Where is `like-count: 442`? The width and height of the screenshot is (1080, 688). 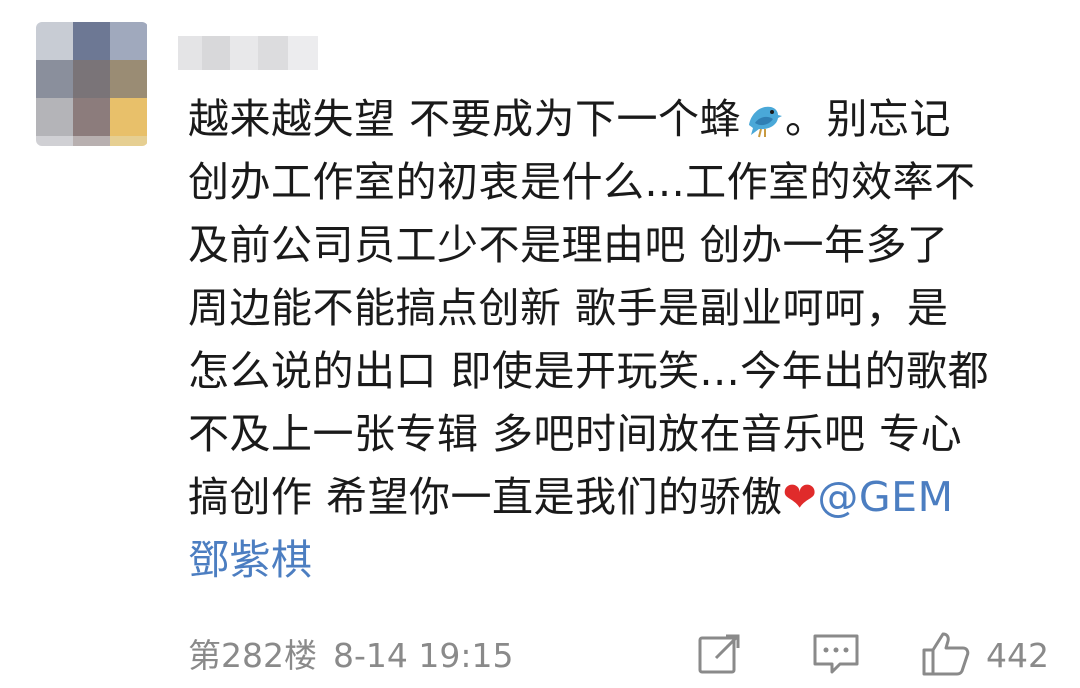 like-count: 442 is located at coordinates (1017, 655).